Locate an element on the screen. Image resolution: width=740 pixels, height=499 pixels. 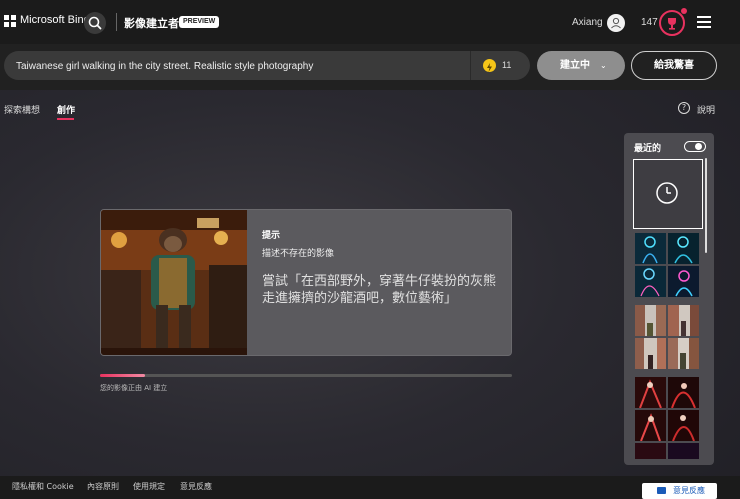
prompt-separator is located at coordinates (470, 65).